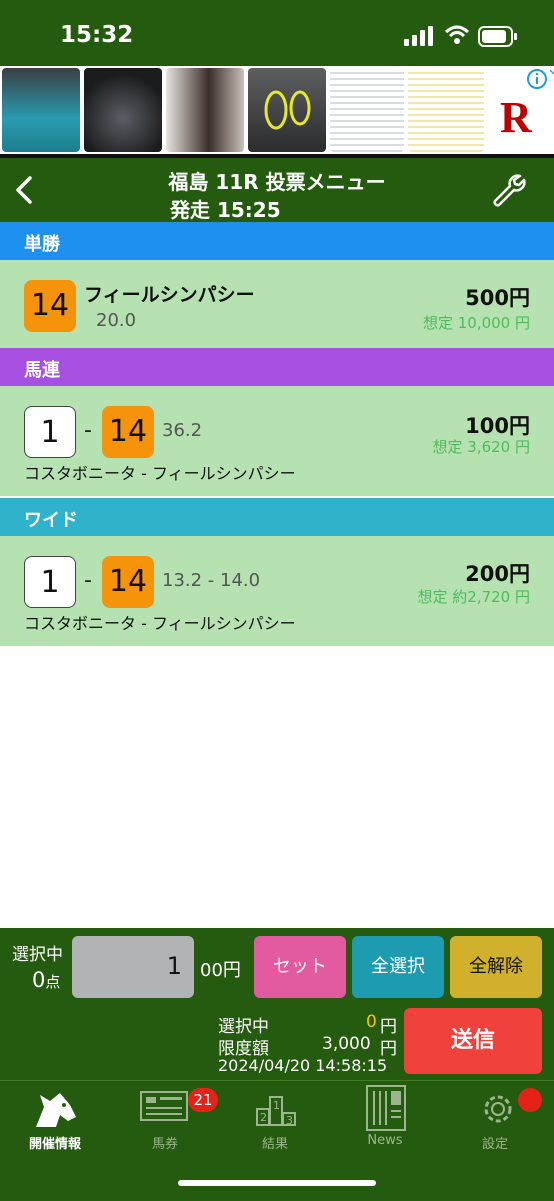 This screenshot has height=1201, width=554. What do you see at coordinates (300, 967) in the screenshot?
I see `set-button: セット` at bounding box center [300, 967].